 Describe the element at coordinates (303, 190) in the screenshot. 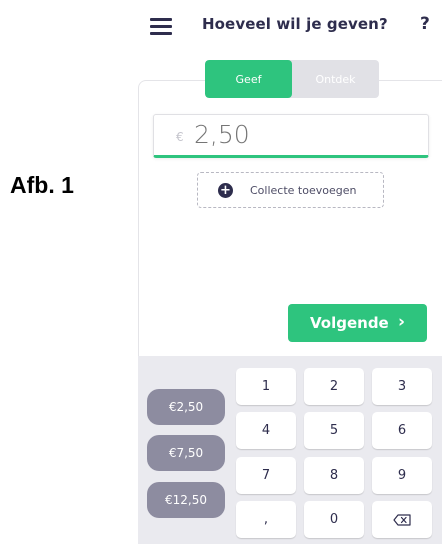

I see `add-collect-label: Collecte toevoegen` at that location.